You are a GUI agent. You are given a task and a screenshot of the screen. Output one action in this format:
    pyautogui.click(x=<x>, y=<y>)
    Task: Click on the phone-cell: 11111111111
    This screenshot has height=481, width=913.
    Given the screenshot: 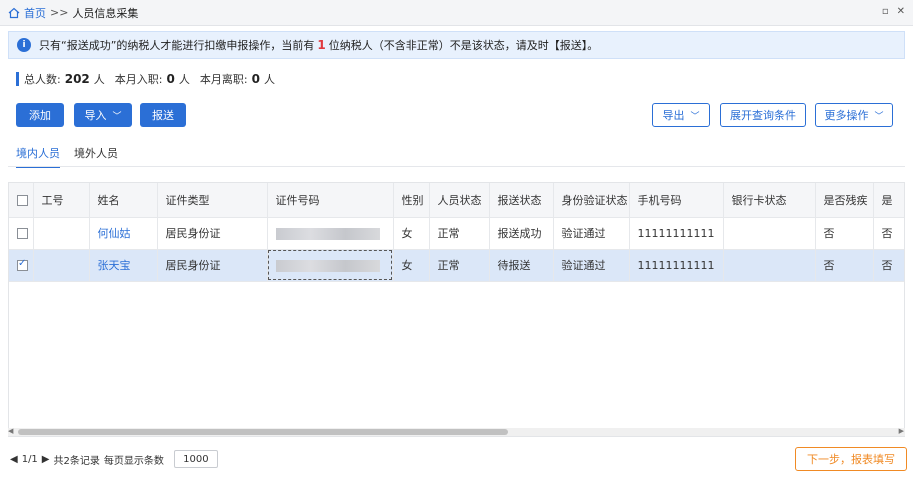 What is the action you would take?
    pyautogui.click(x=676, y=265)
    